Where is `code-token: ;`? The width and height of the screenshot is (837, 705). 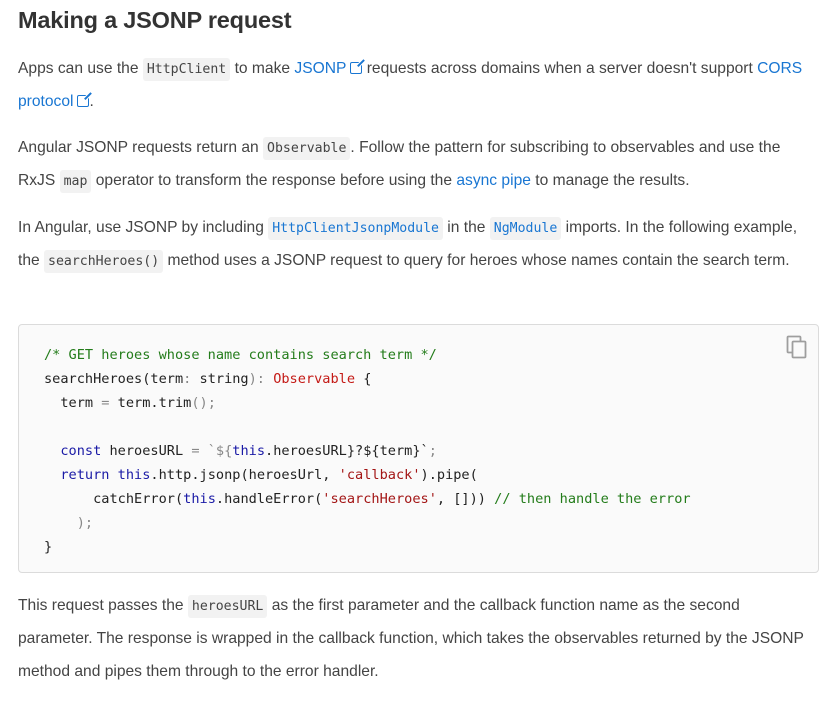 code-token: ; is located at coordinates (432, 451).